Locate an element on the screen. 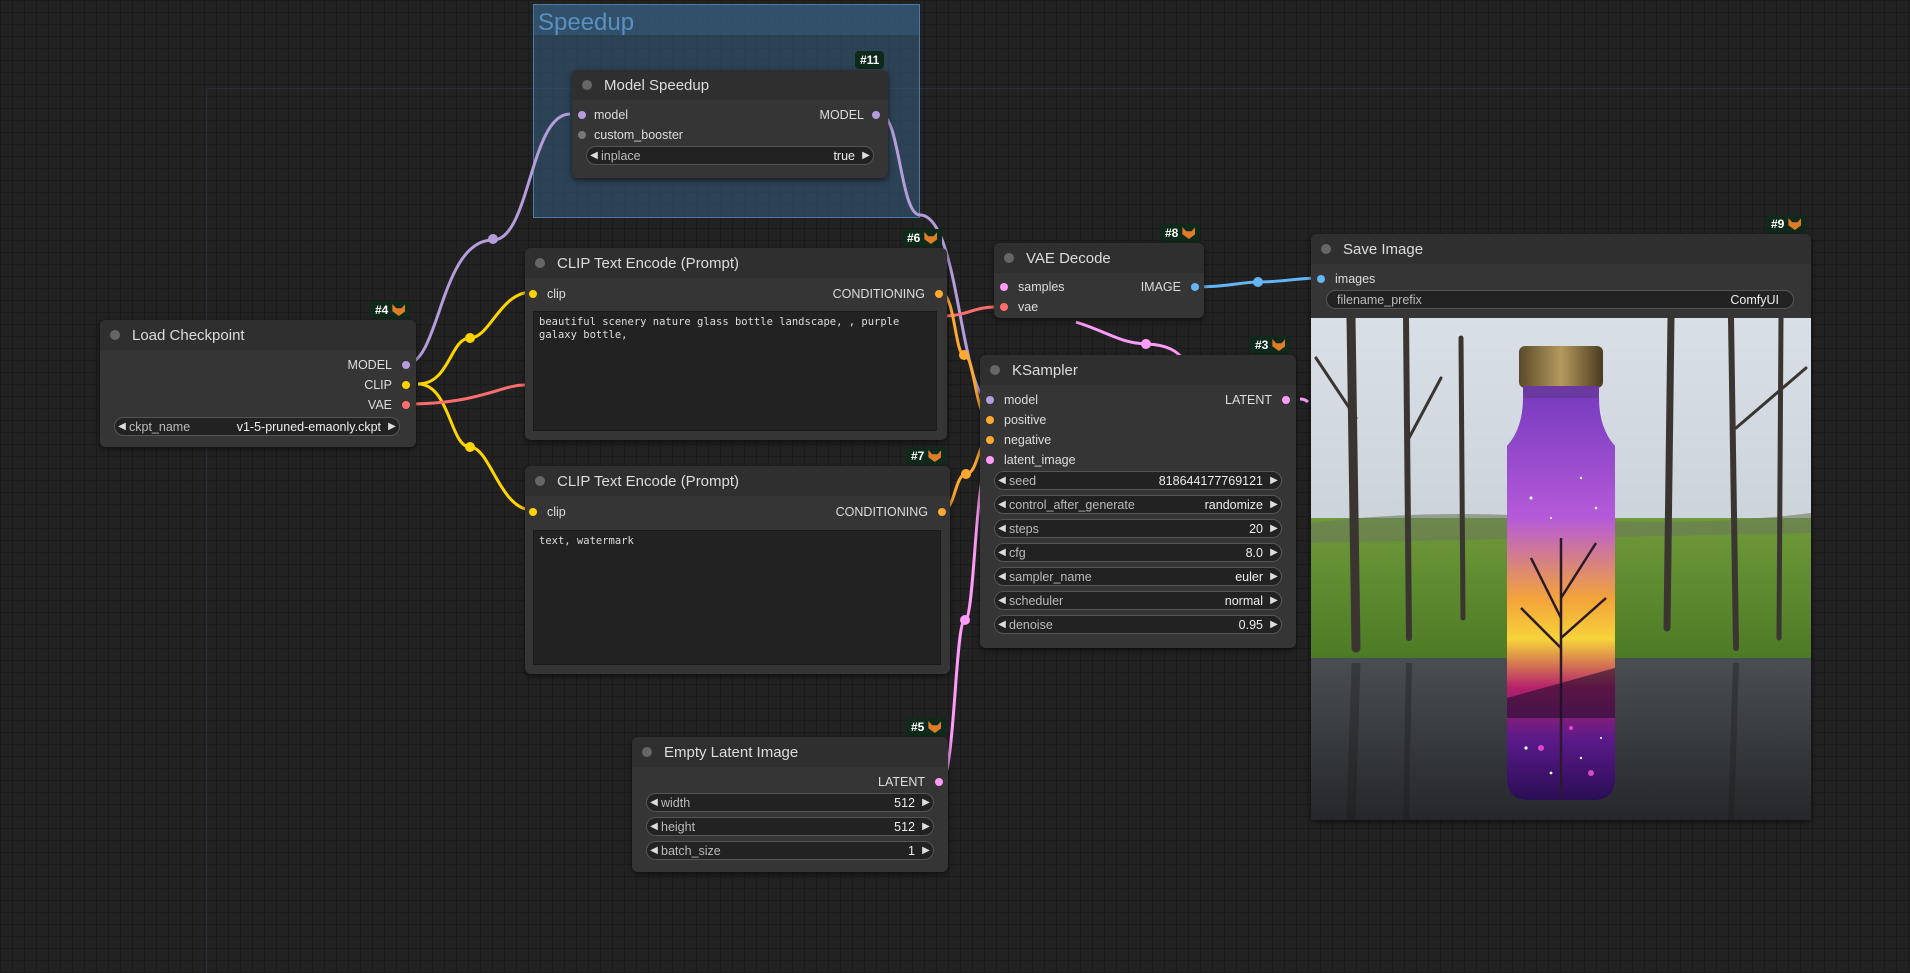 The image size is (1910, 973). widget-batch-size: ◀ batch_size 1 ▶ is located at coordinates (790, 850).